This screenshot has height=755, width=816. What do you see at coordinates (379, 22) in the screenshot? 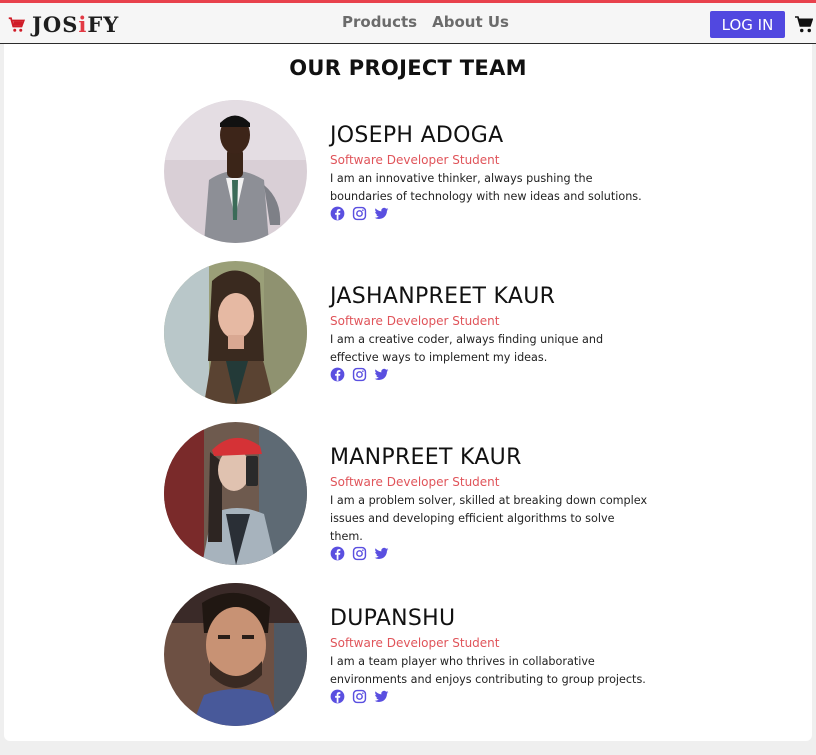
I see `nav-products: Products` at bounding box center [379, 22].